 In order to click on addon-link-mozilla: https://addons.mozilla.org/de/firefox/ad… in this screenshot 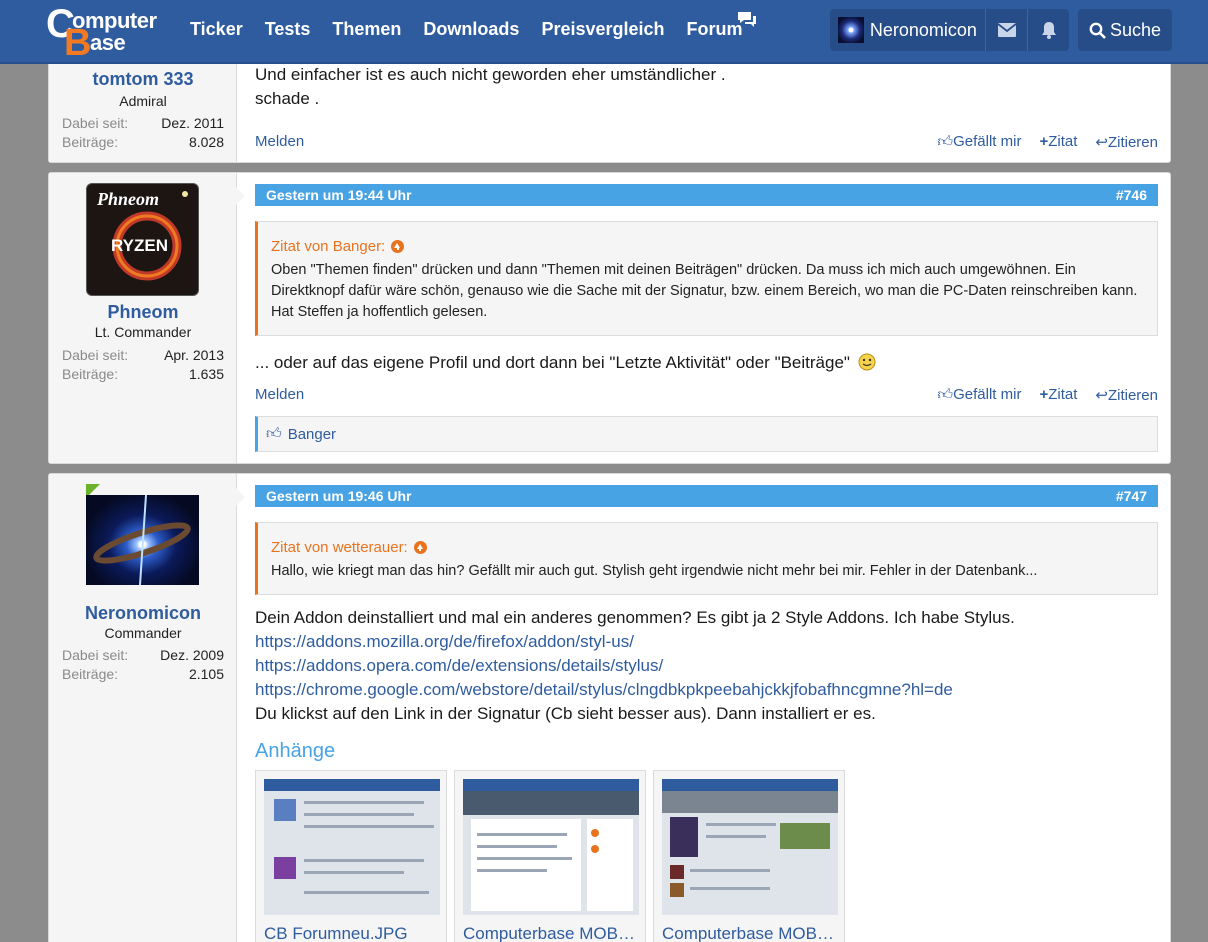, I will do `click(706, 642)`.